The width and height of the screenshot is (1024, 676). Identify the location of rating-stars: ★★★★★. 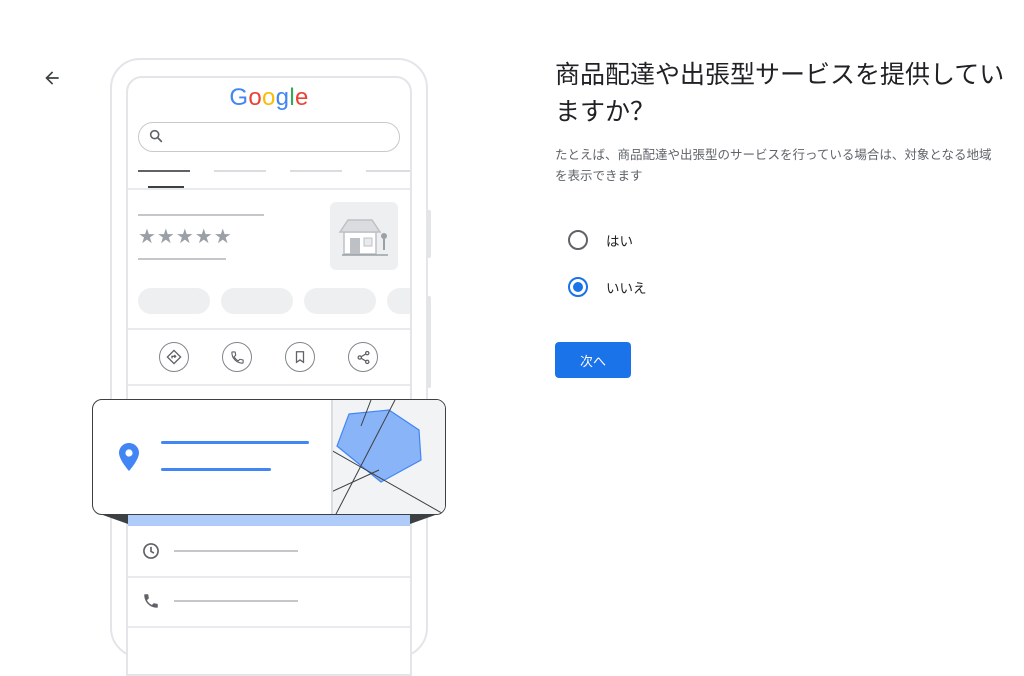
(185, 236).